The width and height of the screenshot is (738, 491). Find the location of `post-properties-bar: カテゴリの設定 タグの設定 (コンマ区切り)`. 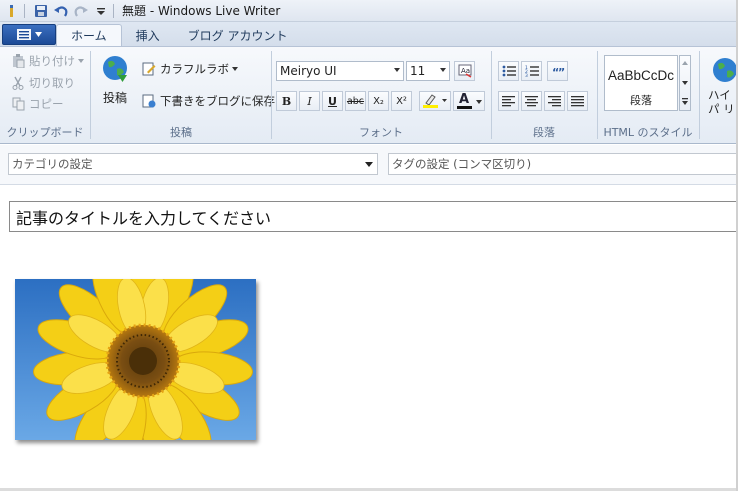

post-properties-bar: カテゴリの設定 タグの設定 (コンマ区切り) is located at coordinates (369, 165).